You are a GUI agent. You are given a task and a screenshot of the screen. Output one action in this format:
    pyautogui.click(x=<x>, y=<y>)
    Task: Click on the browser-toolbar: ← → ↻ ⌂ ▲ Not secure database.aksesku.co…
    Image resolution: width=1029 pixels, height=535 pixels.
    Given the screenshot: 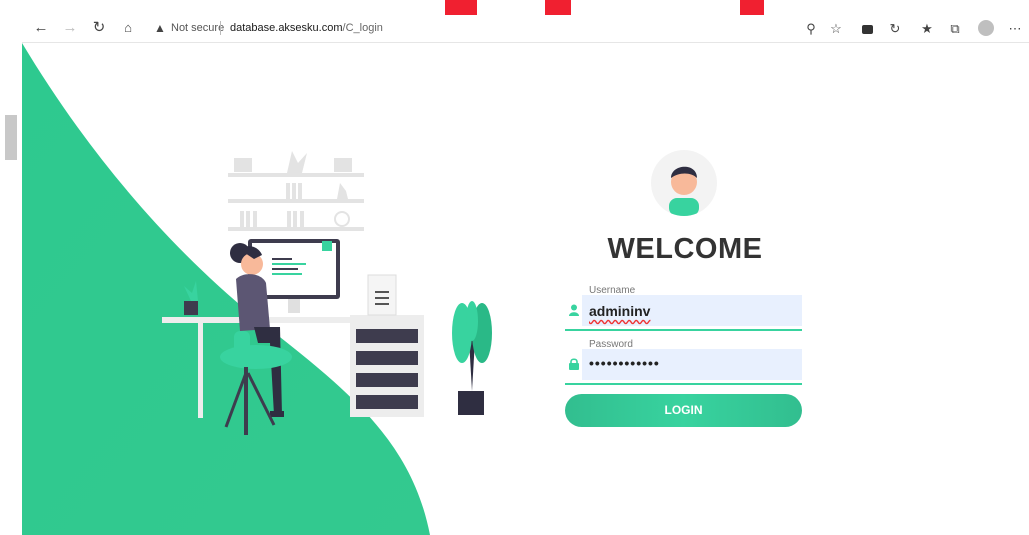 What is the action you would take?
    pyautogui.click(x=525, y=29)
    